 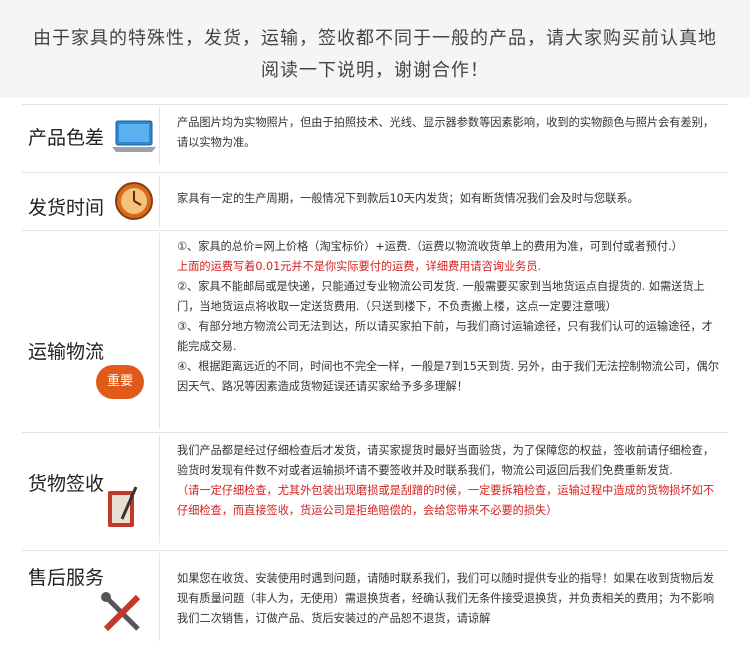 I want to click on section-title: 运输物流, so click(x=66, y=352).